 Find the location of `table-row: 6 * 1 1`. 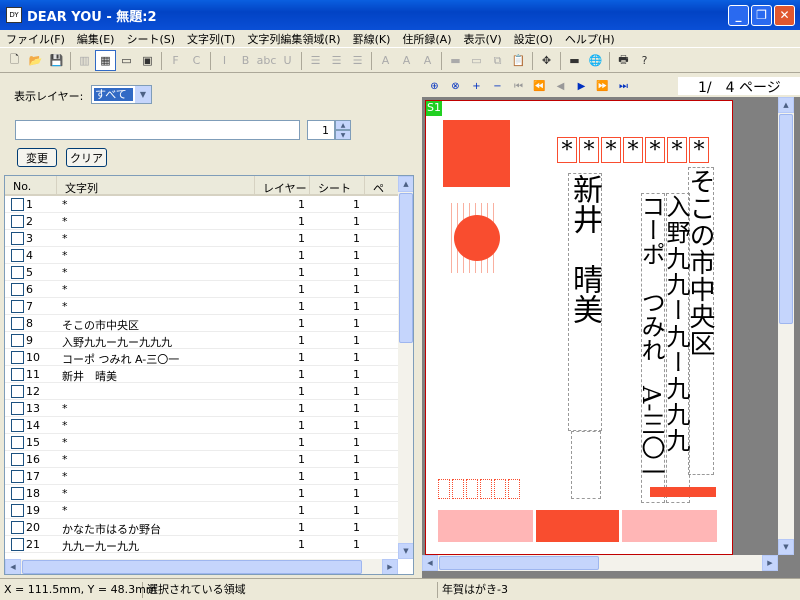

table-row: 6 * 1 1 is located at coordinates (202, 289).